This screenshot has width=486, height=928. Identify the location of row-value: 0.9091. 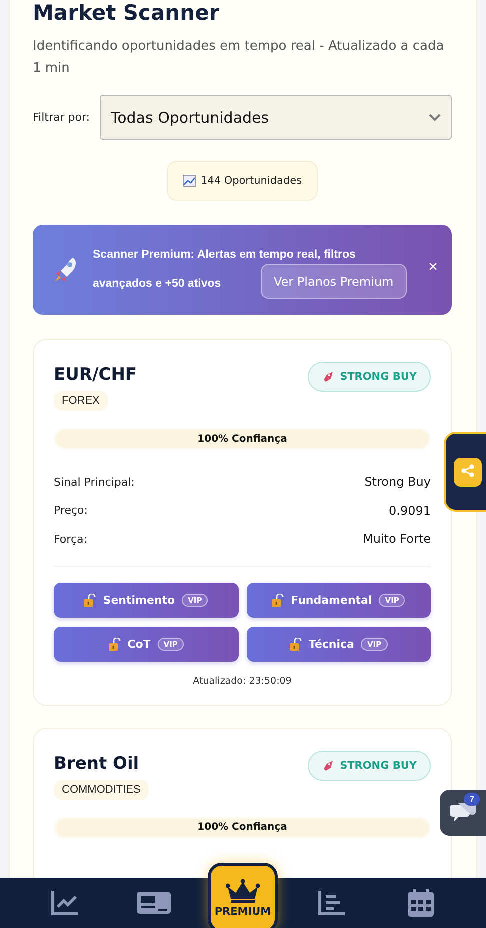
(410, 511).